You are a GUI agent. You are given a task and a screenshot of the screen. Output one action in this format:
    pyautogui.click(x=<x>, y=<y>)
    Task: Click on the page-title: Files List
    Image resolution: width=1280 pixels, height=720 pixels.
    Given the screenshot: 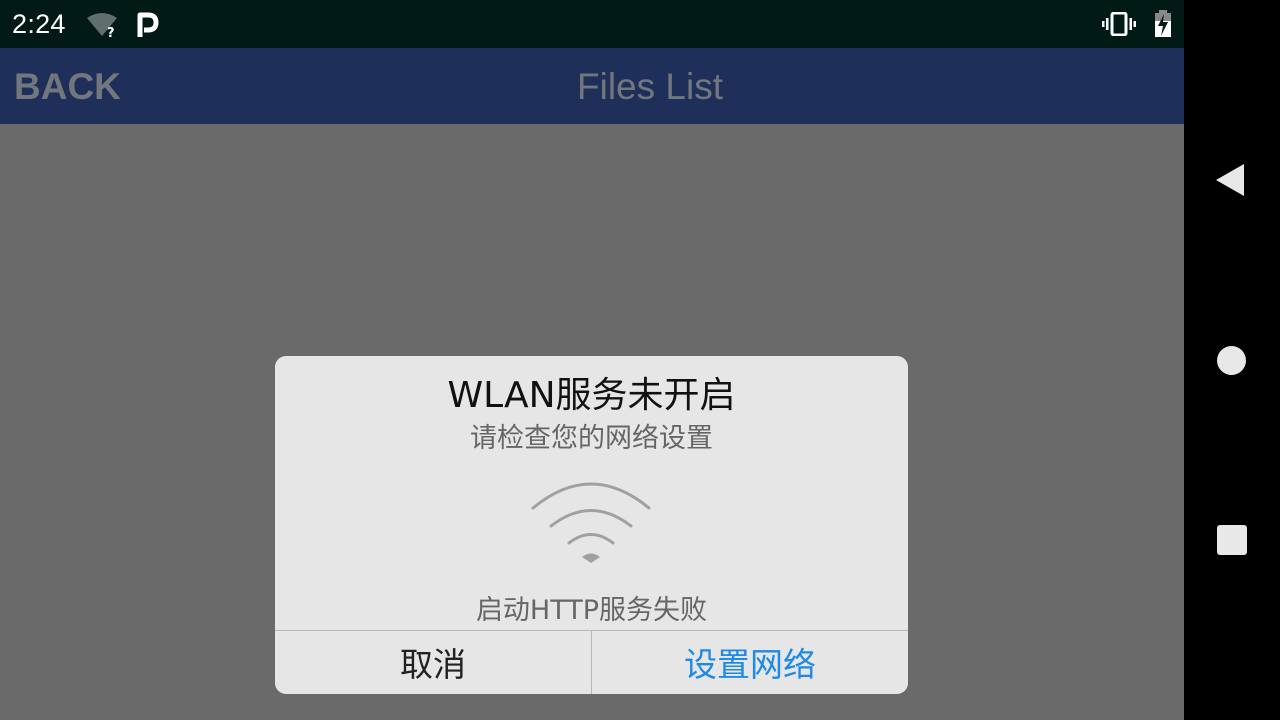 What is the action you would take?
    pyautogui.click(x=650, y=86)
    